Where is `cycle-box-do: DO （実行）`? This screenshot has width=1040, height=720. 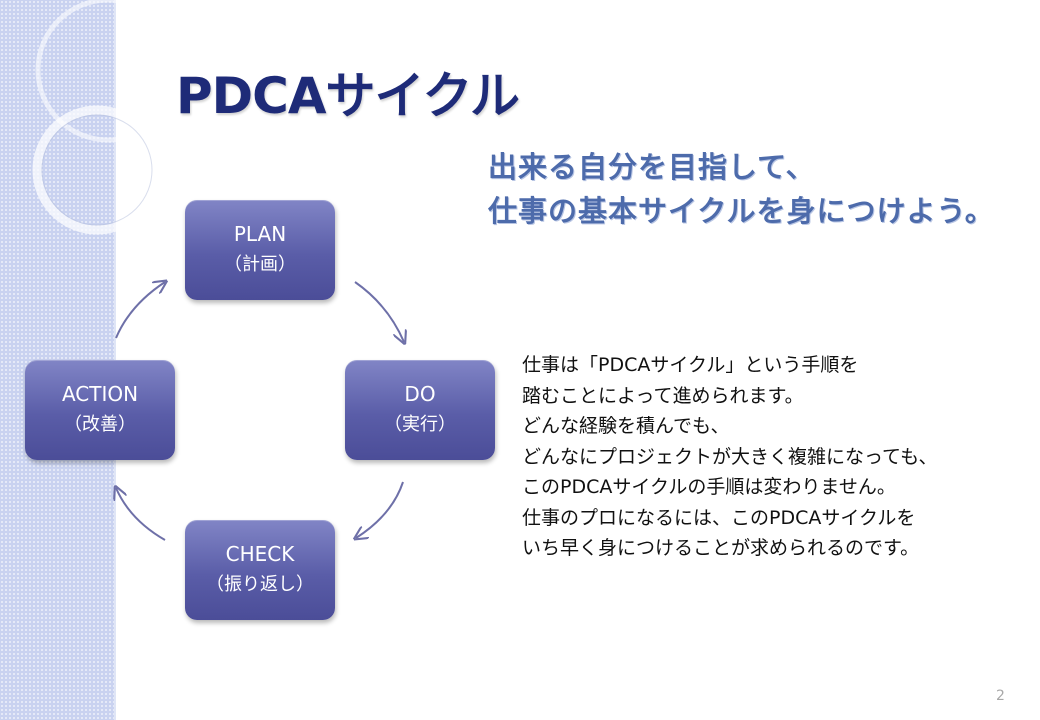 cycle-box-do: DO （実行） is located at coordinates (420, 410).